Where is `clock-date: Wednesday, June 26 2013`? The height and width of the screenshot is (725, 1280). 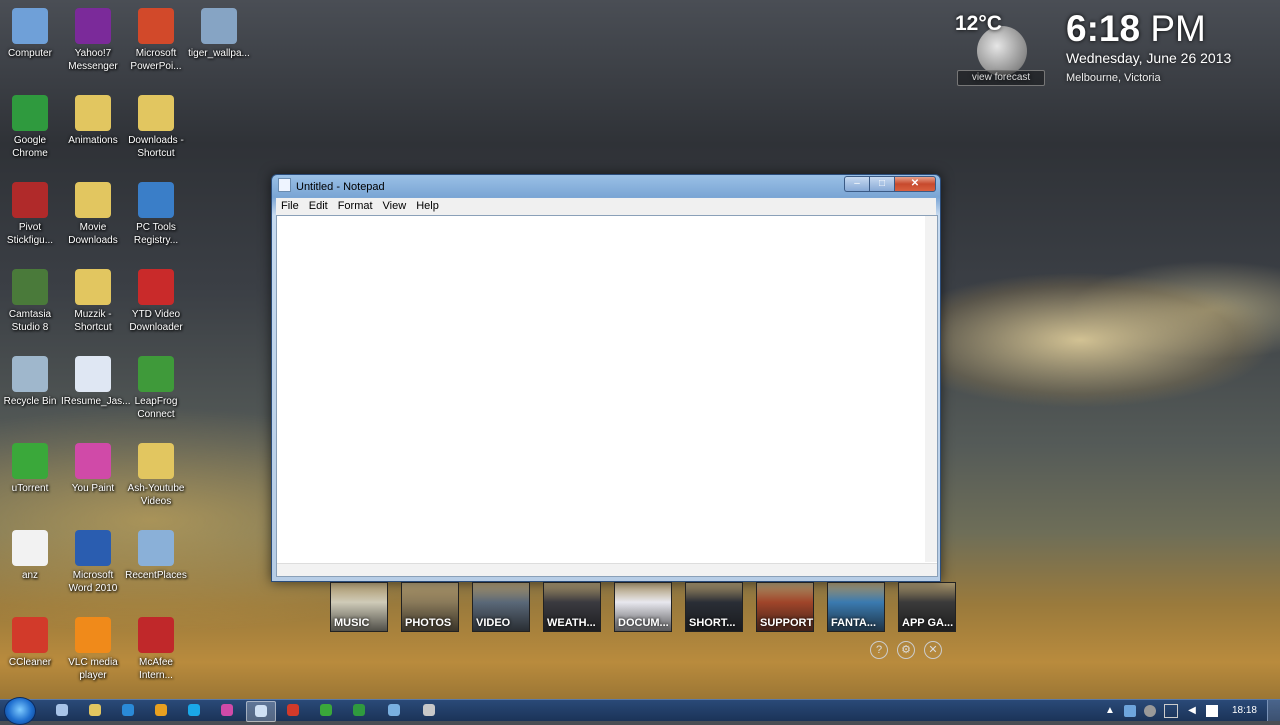
clock-date: Wednesday, June 26 2013 is located at coordinates (1149, 58).